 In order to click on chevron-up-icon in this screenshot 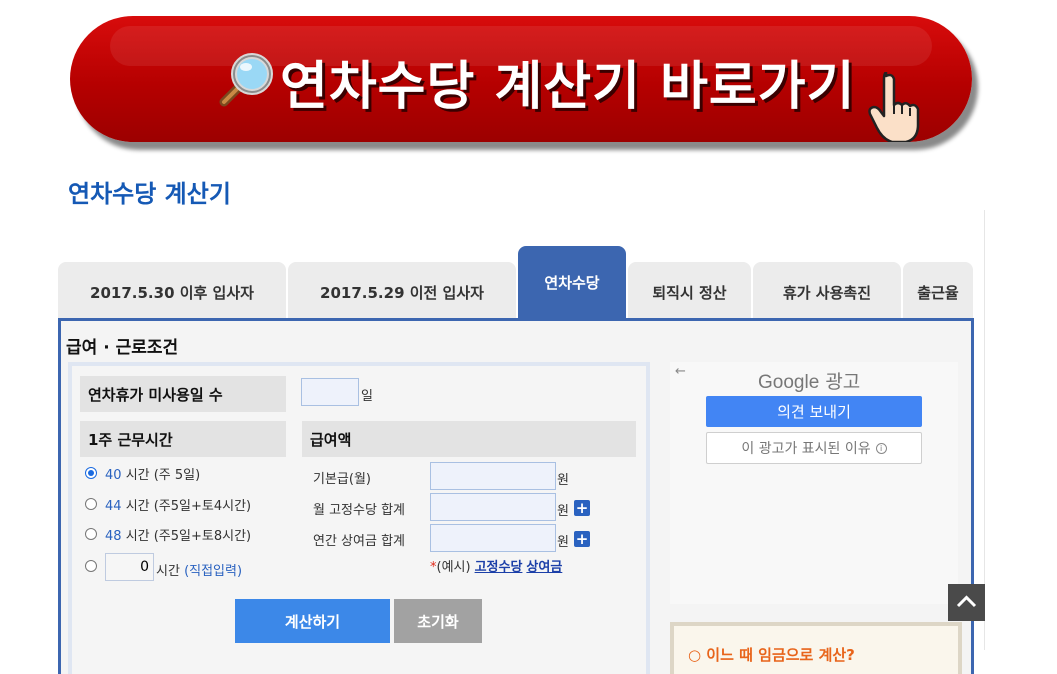, I will do `click(966, 601)`.